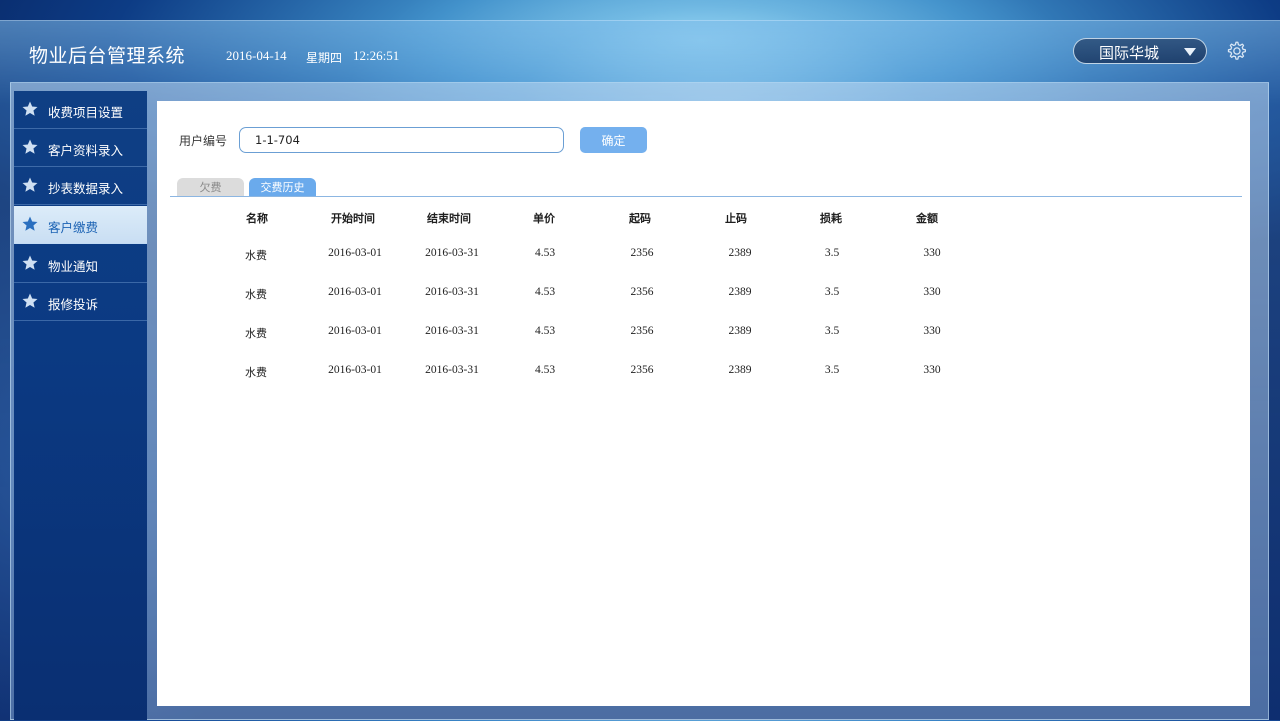 Image resolution: width=1280 pixels, height=721 pixels. Describe the element at coordinates (1236, 51) in the screenshot. I see `gear-icon` at that location.